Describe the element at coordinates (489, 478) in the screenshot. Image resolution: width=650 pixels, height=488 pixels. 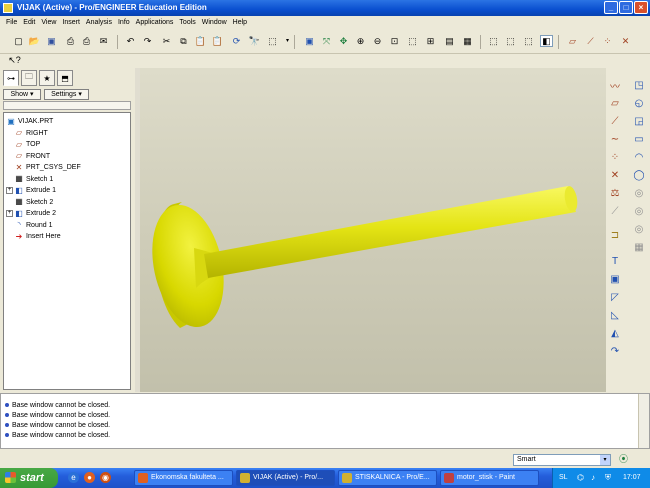
I see `taskbar-button: motor_stisk - Paint` at that location.